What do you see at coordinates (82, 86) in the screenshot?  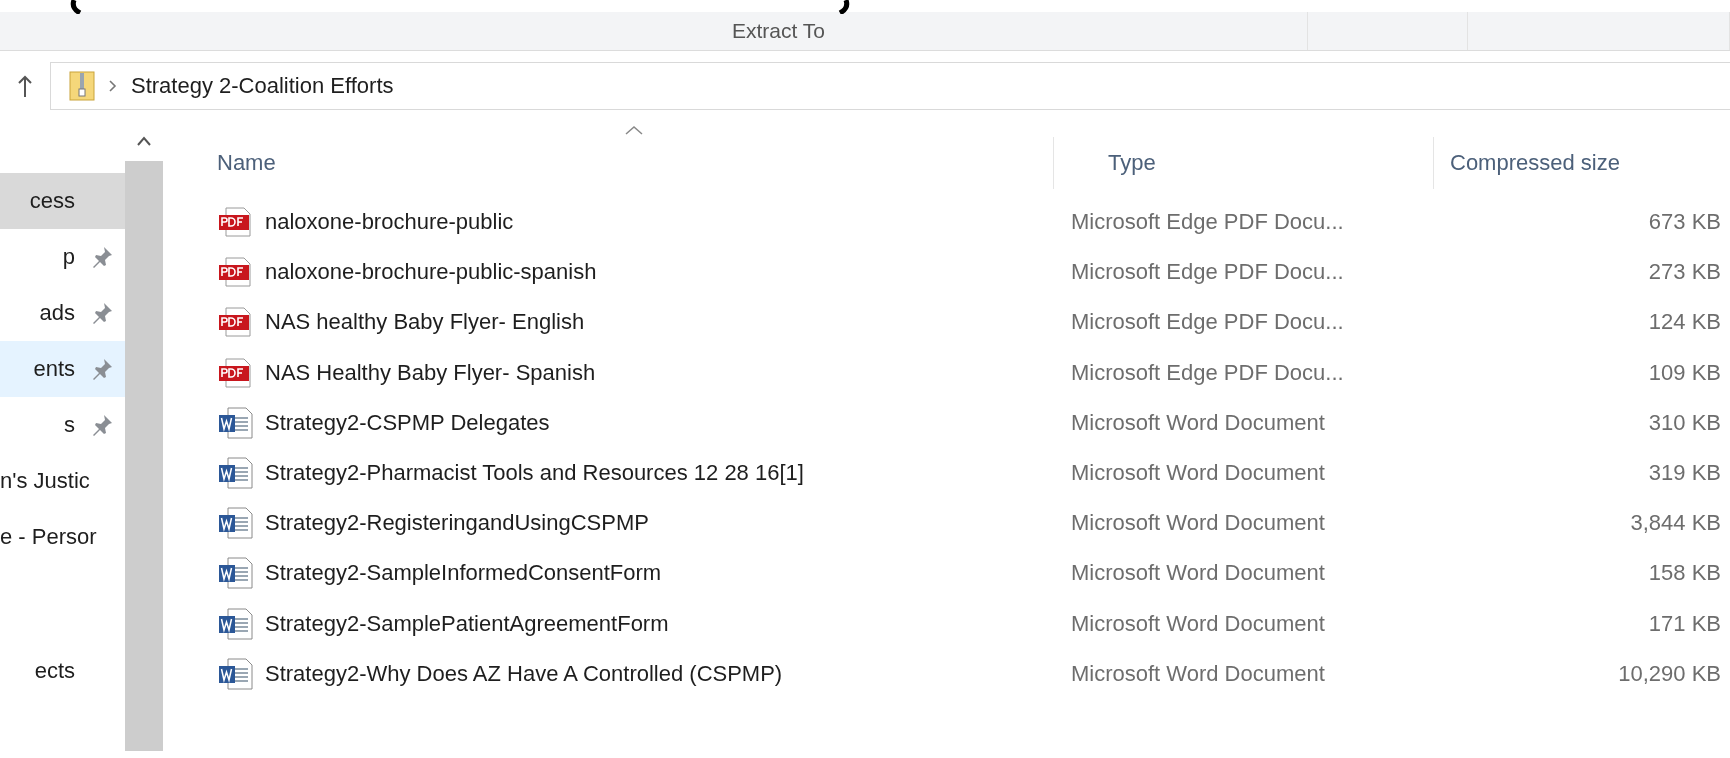 I see `zip-folder-icon` at bounding box center [82, 86].